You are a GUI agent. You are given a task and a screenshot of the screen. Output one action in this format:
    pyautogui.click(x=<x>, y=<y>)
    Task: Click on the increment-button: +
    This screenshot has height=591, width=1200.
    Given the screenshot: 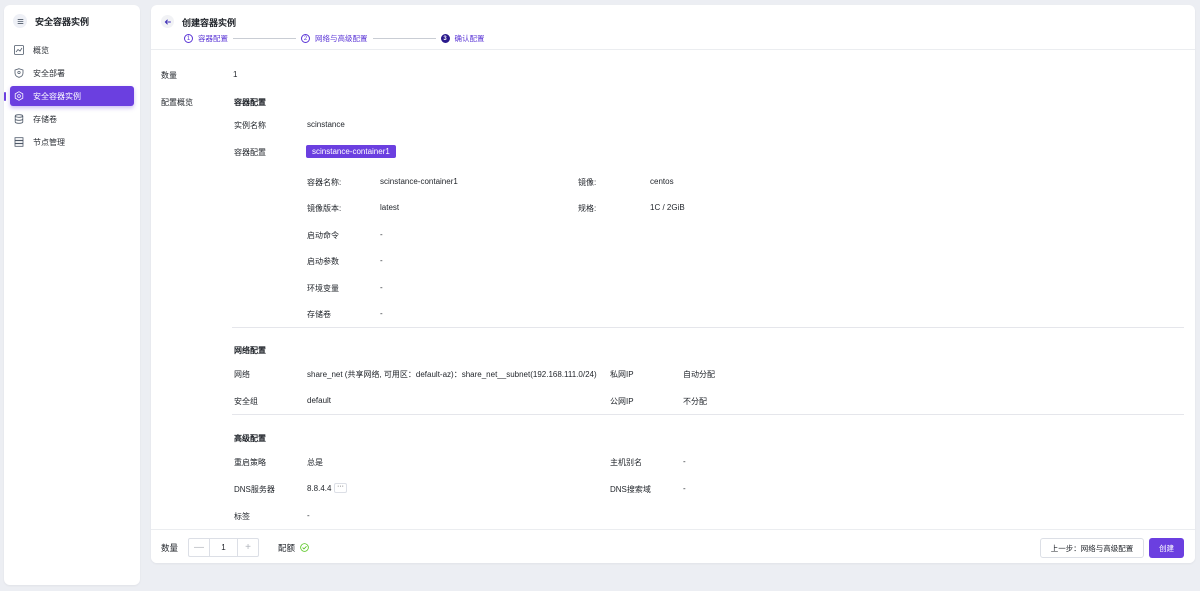 What is the action you would take?
    pyautogui.click(x=248, y=547)
    